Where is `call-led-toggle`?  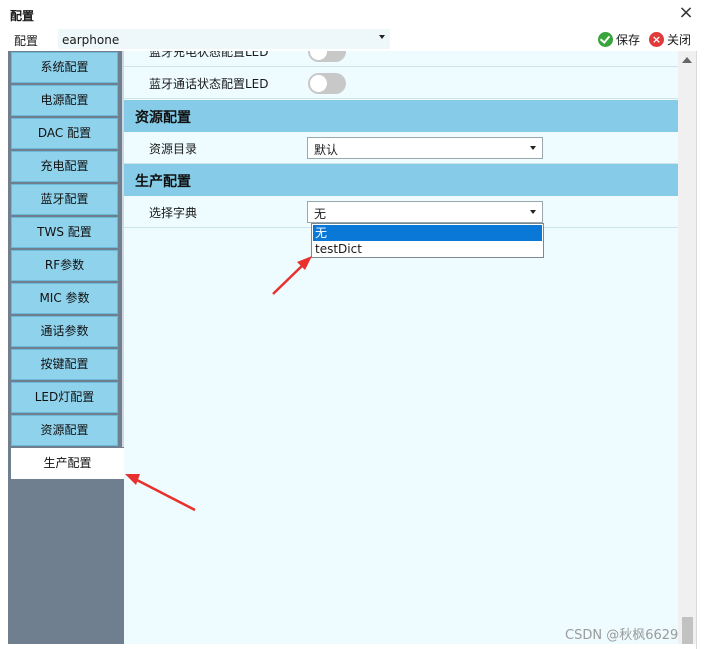 call-led-toggle is located at coordinates (327, 83).